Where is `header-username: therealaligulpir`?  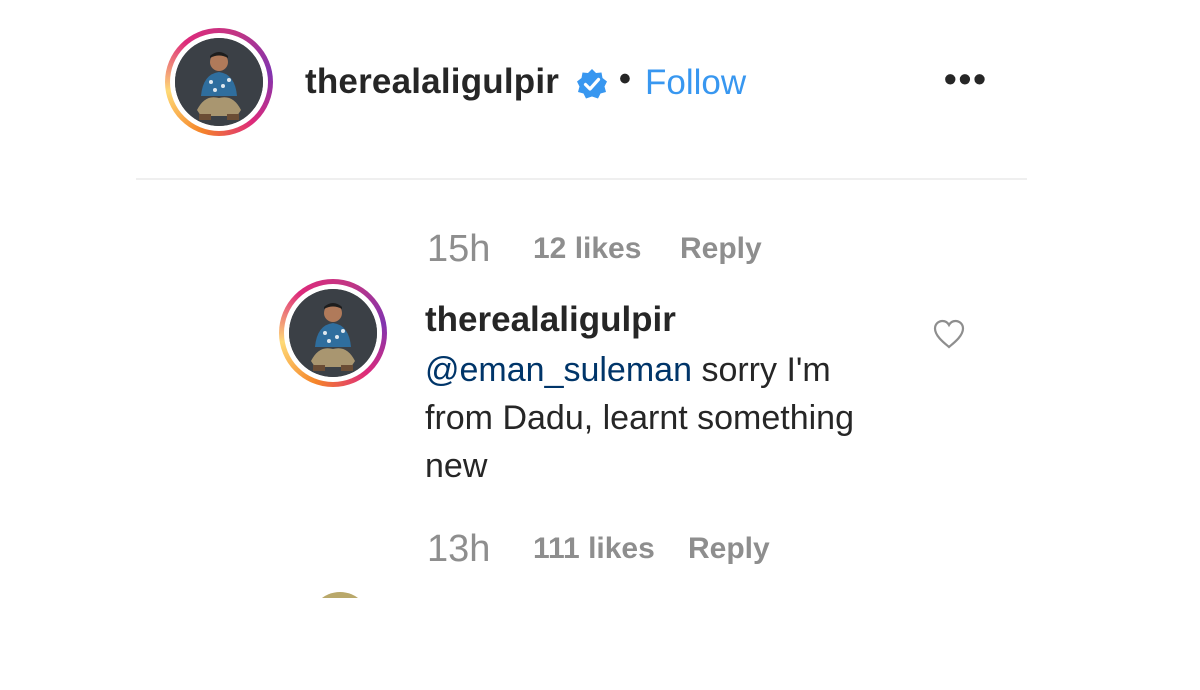
header-username: therealaligulpir is located at coordinates (432, 82).